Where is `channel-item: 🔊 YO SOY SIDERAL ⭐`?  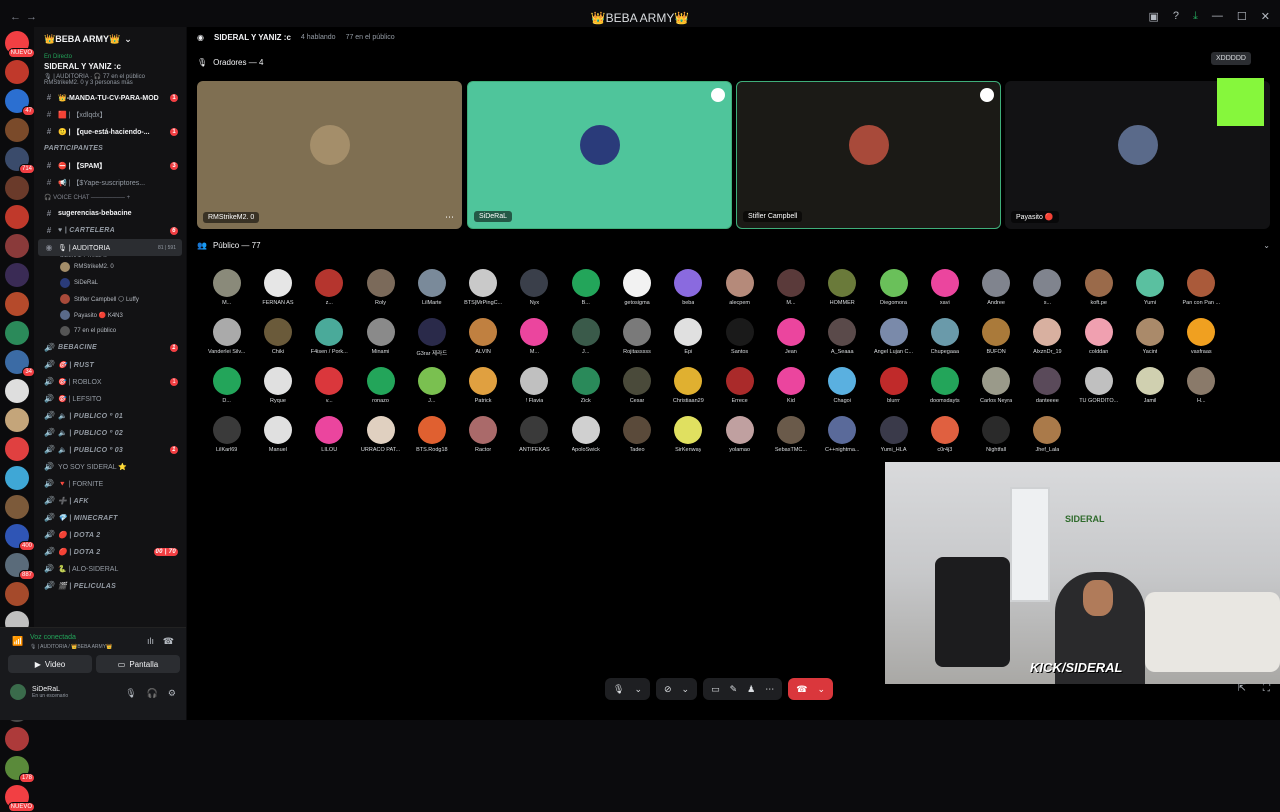 channel-item: 🔊 YO SOY SIDERAL ⭐ is located at coordinates (110, 466).